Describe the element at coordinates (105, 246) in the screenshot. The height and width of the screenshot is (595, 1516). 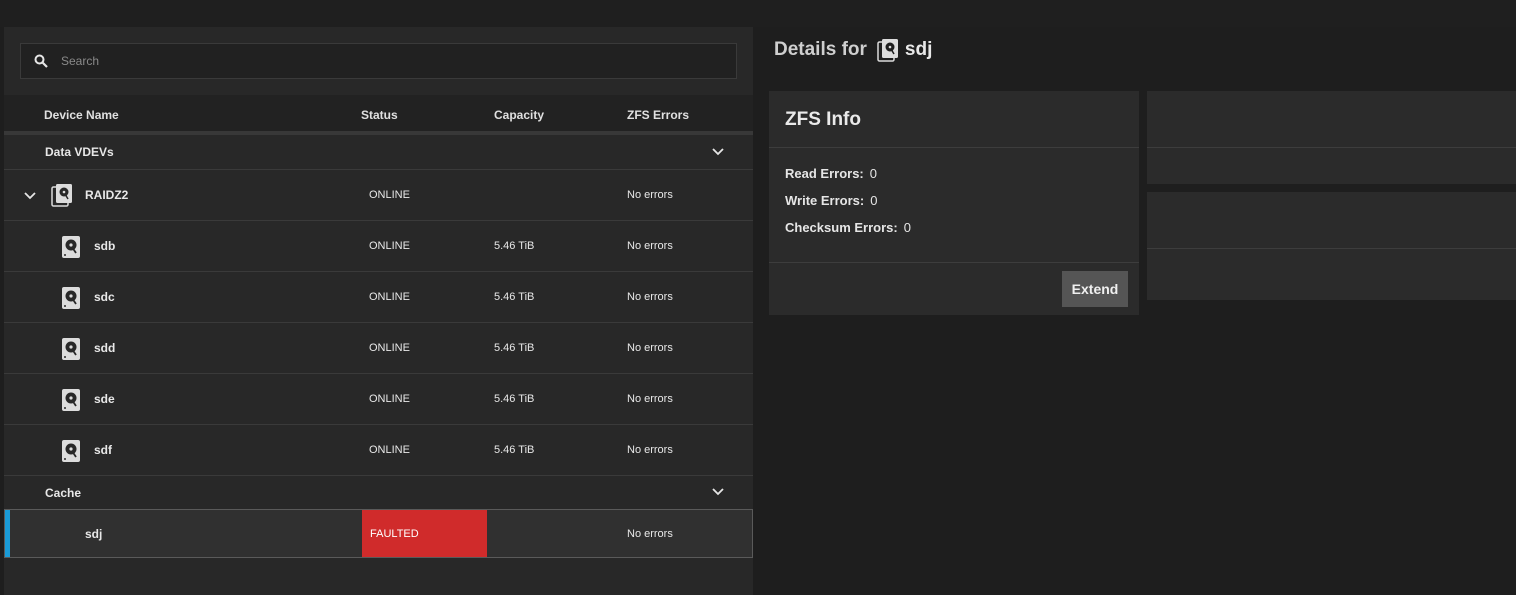
I see `disk-name: sdb` at that location.